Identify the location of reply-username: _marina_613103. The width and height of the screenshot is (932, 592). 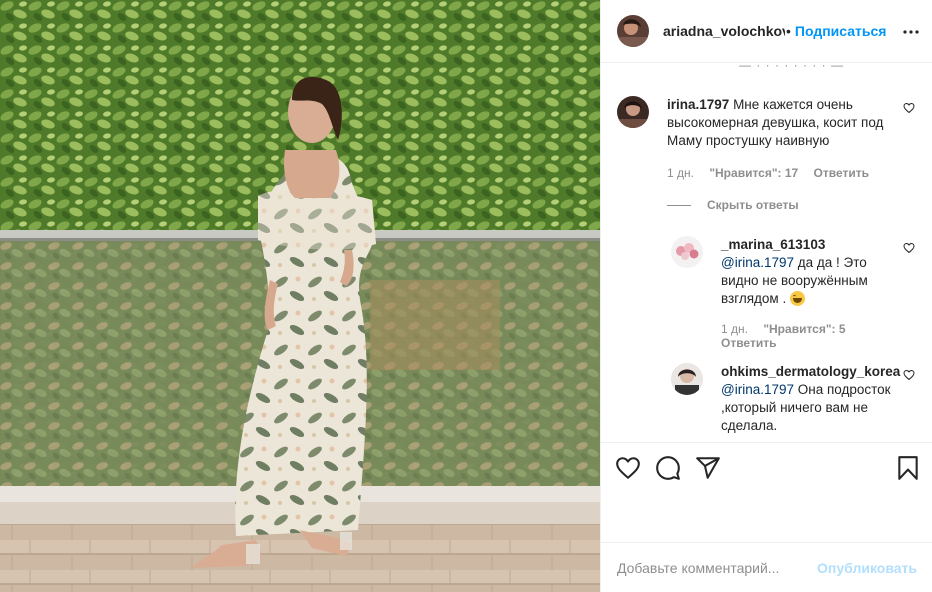
(773, 244).